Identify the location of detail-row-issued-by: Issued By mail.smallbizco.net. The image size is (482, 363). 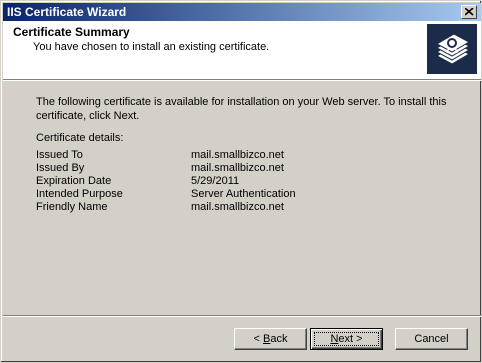
(236, 168).